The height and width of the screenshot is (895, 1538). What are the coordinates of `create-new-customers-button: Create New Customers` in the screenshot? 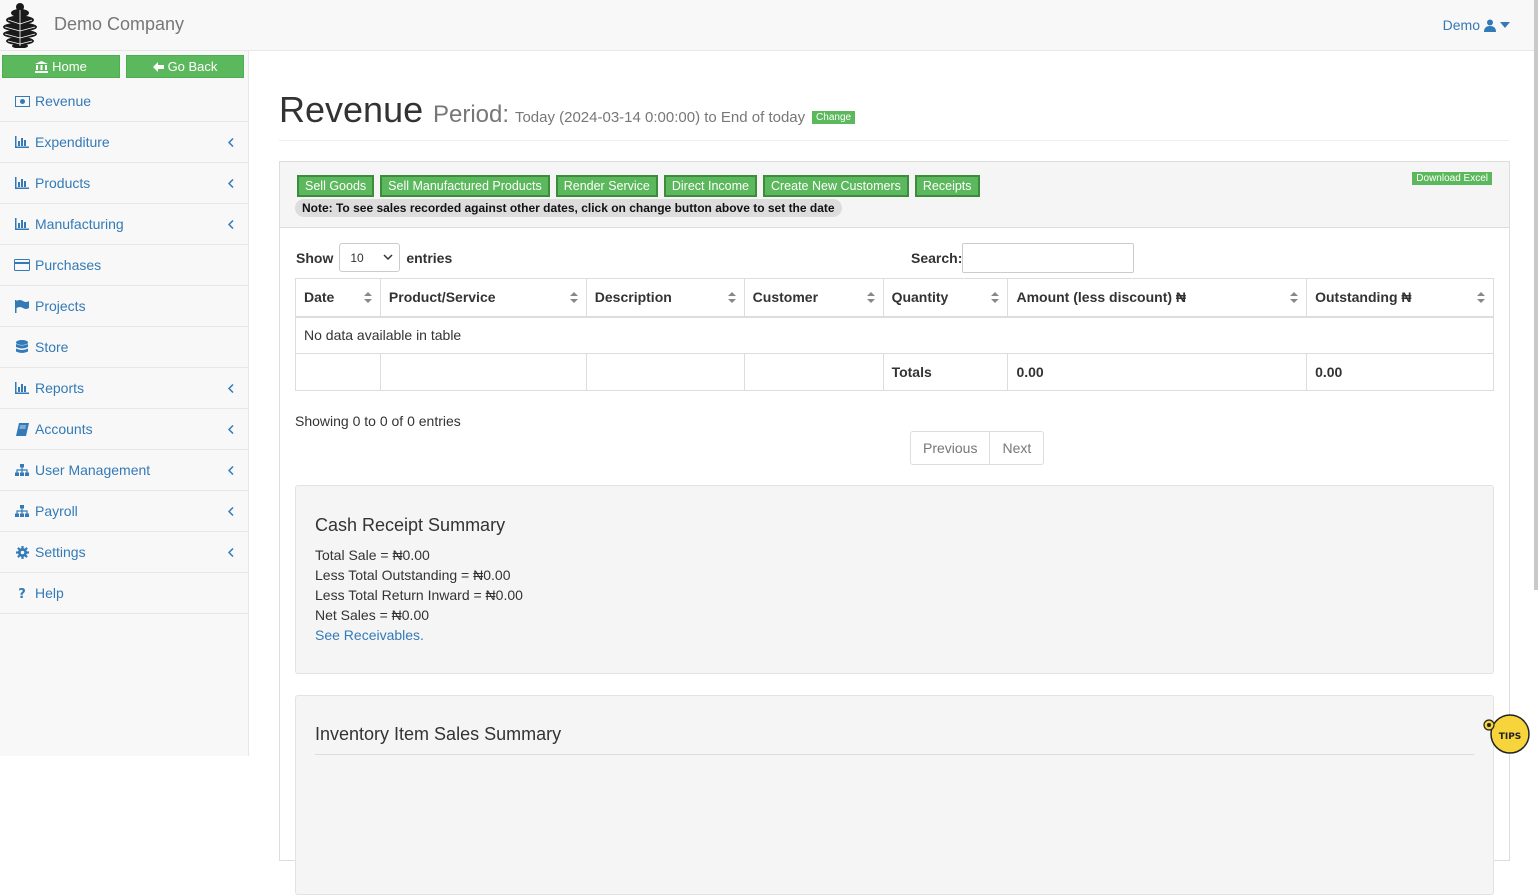 It's located at (835, 186).